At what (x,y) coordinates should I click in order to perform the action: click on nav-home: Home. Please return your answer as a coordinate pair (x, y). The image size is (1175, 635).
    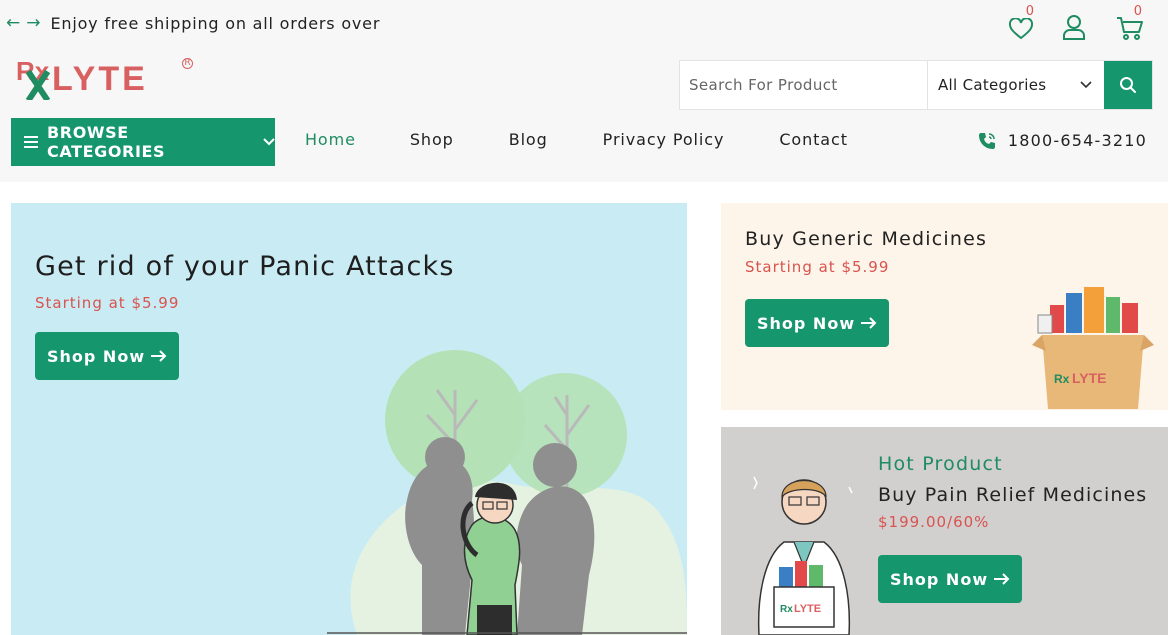
    Looking at the image, I should click on (330, 139).